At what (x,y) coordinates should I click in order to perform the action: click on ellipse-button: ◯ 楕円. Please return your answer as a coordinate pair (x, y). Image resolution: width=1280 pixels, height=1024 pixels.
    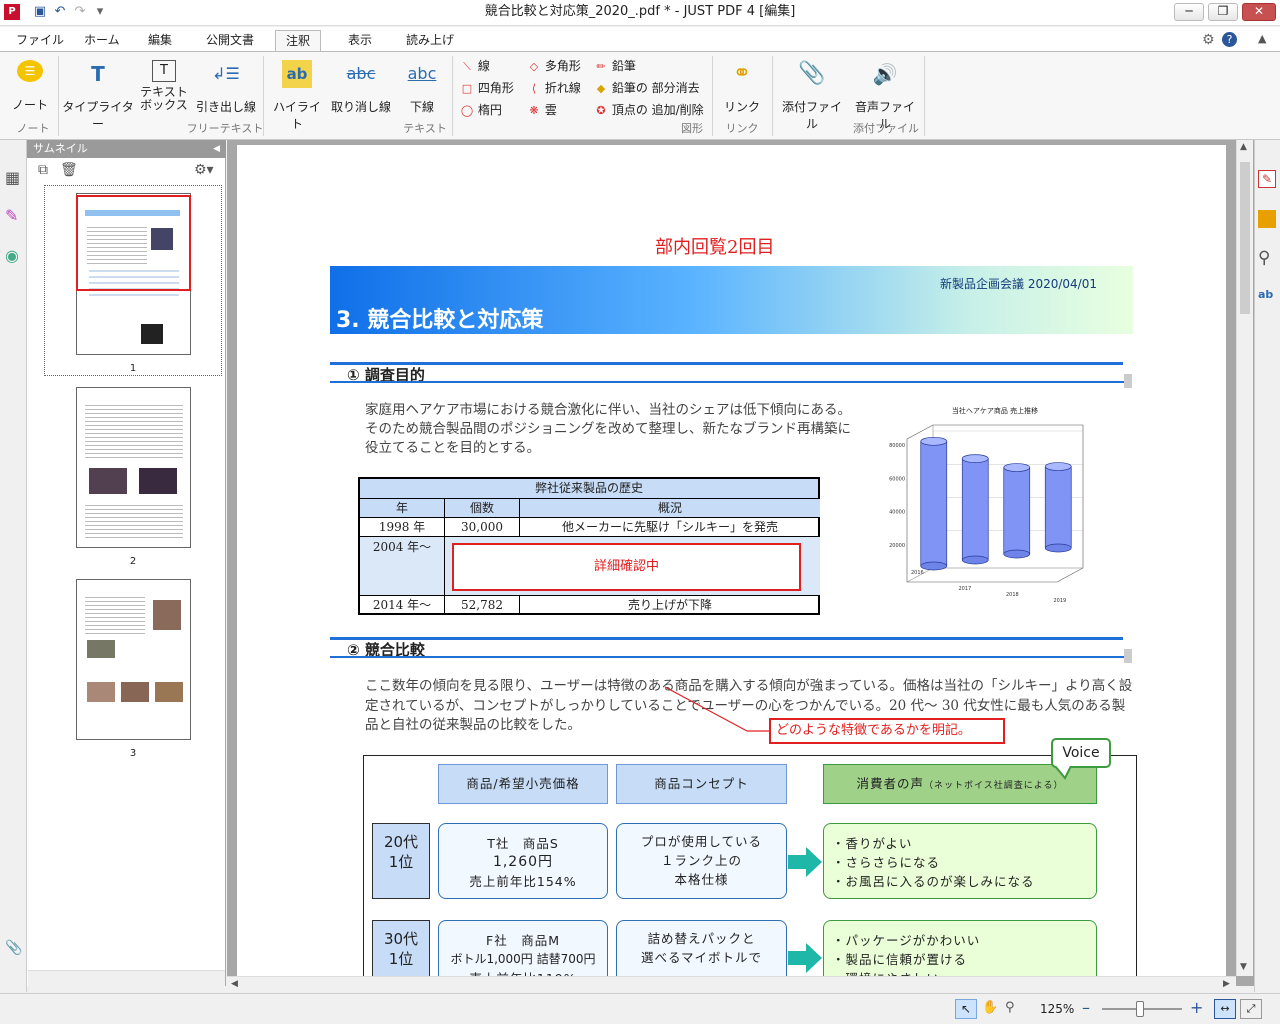
    Looking at the image, I should click on (481, 110).